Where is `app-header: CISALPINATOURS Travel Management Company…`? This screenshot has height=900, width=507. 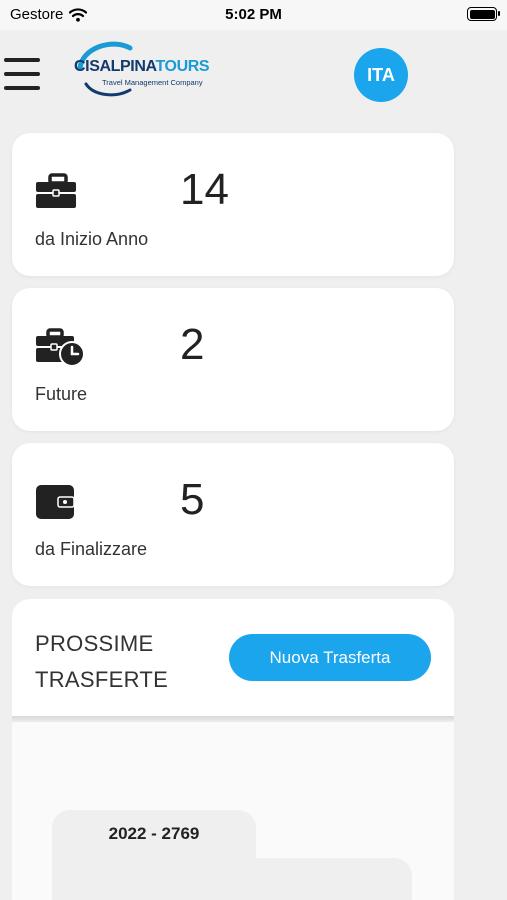 app-header: CISALPINATOURS Travel Management Company… is located at coordinates (253, 75).